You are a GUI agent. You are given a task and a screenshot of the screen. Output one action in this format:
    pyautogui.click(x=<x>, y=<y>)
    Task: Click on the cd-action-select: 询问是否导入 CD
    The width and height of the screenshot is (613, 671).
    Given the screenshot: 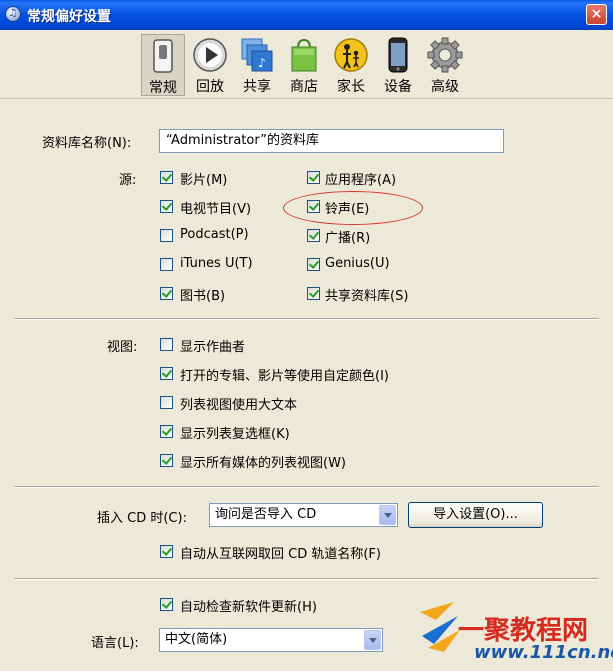 What is the action you would take?
    pyautogui.click(x=303, y=515)
    